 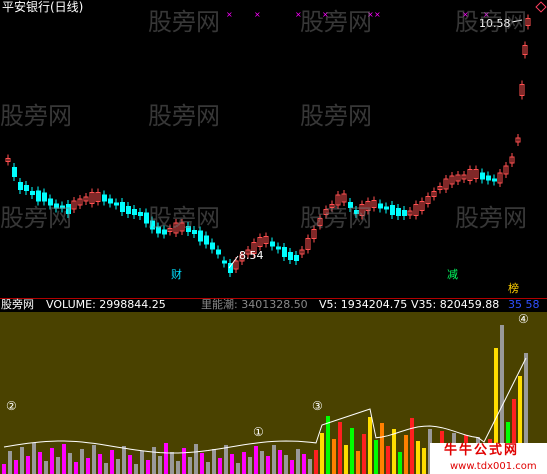 I want to click on tag-cai: 财, so click(x=176, y=275).